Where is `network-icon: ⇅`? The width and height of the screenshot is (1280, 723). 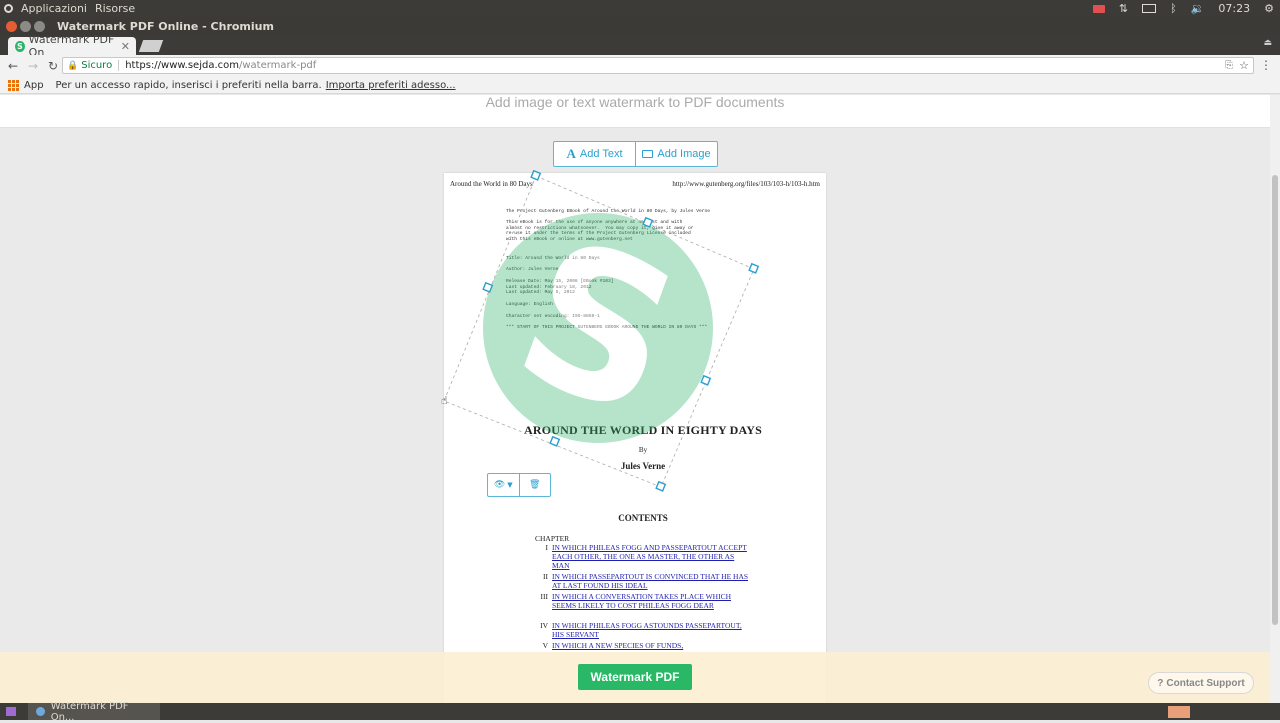
network-icon: ⇅ is located at coordinates (1123, 8).